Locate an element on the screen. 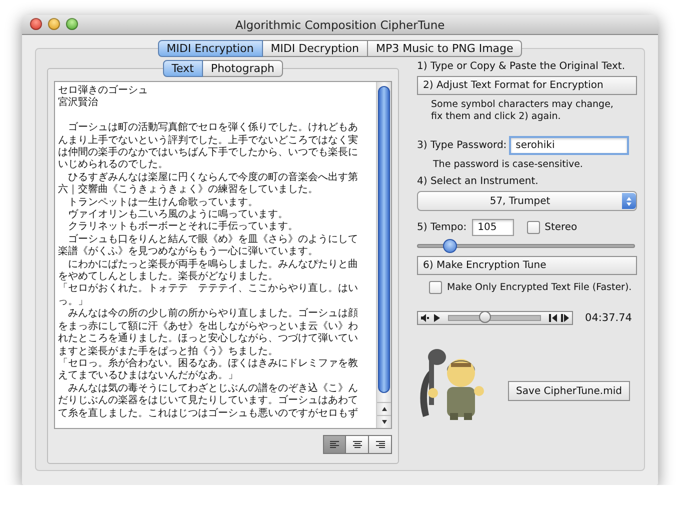 This screenshot has height=512, width=680. text-line: れたところを通りました。ほっと安心しながら、つづけて弾いてい is located at coordinates (208, 339).